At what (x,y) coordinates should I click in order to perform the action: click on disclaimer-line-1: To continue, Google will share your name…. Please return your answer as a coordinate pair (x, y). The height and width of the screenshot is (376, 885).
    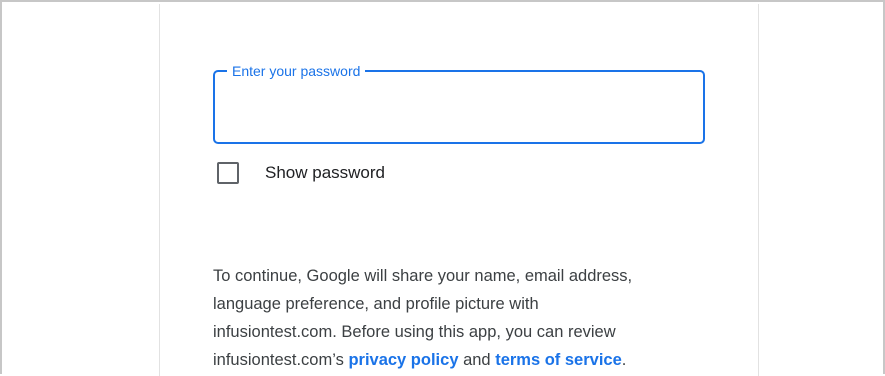
    Looking at the image, I should click on (423, 276).